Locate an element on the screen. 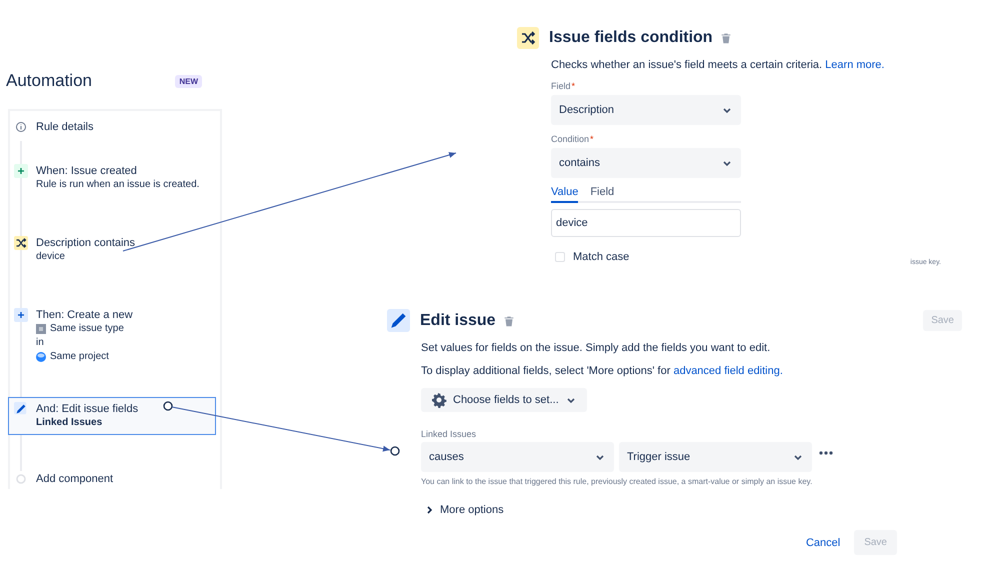  tab: Field is located at coordinates (602, 193).